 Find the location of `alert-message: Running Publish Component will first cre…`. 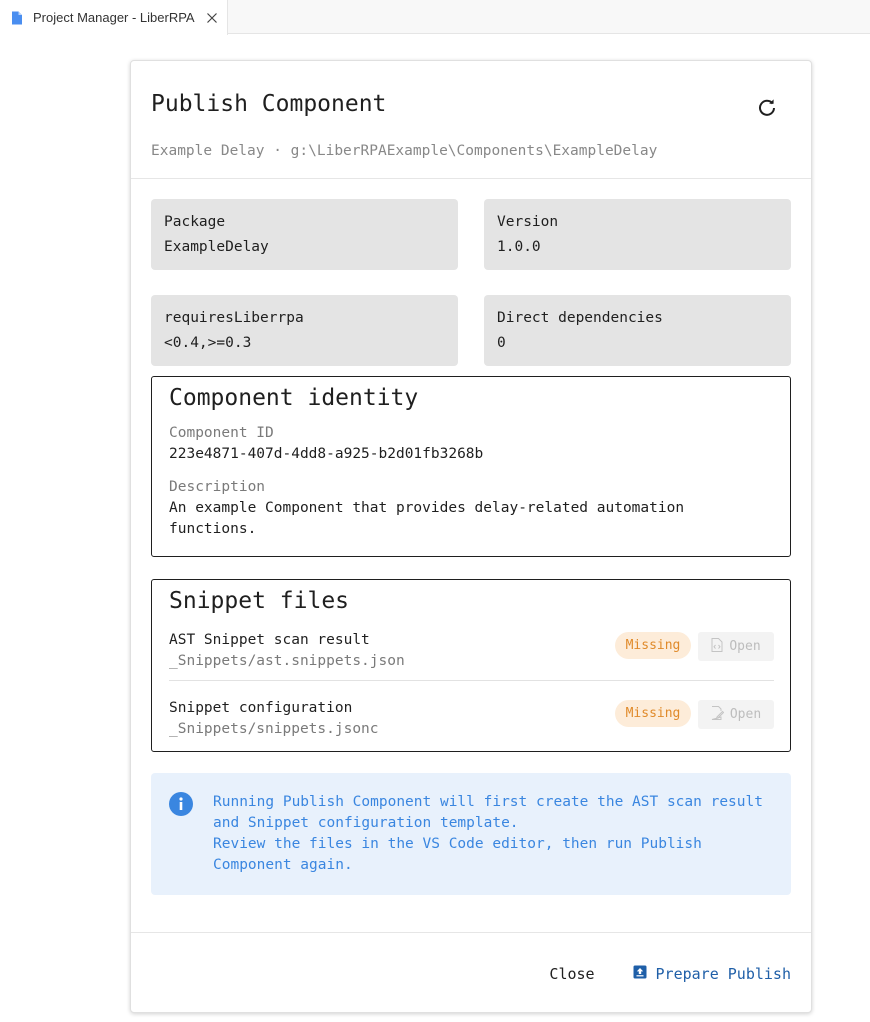

alert-message: Running Publish Component will first cre… is located at coordinates (493, 834).